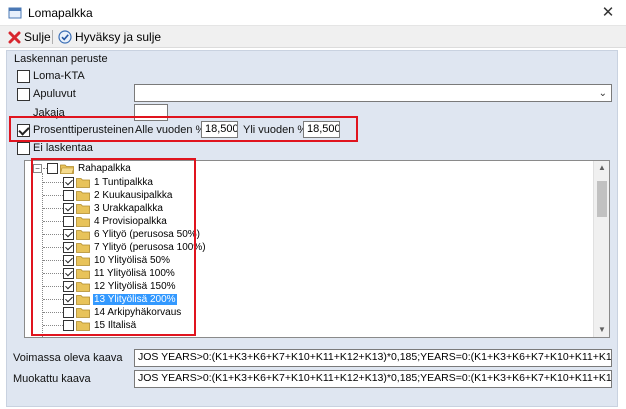 The height and width of the screenshot is (409, 626). What do you see at coordinates (23, 94) in the screenshot?
I see `apuluvut-checkbox` at bounding box center [23, 94].